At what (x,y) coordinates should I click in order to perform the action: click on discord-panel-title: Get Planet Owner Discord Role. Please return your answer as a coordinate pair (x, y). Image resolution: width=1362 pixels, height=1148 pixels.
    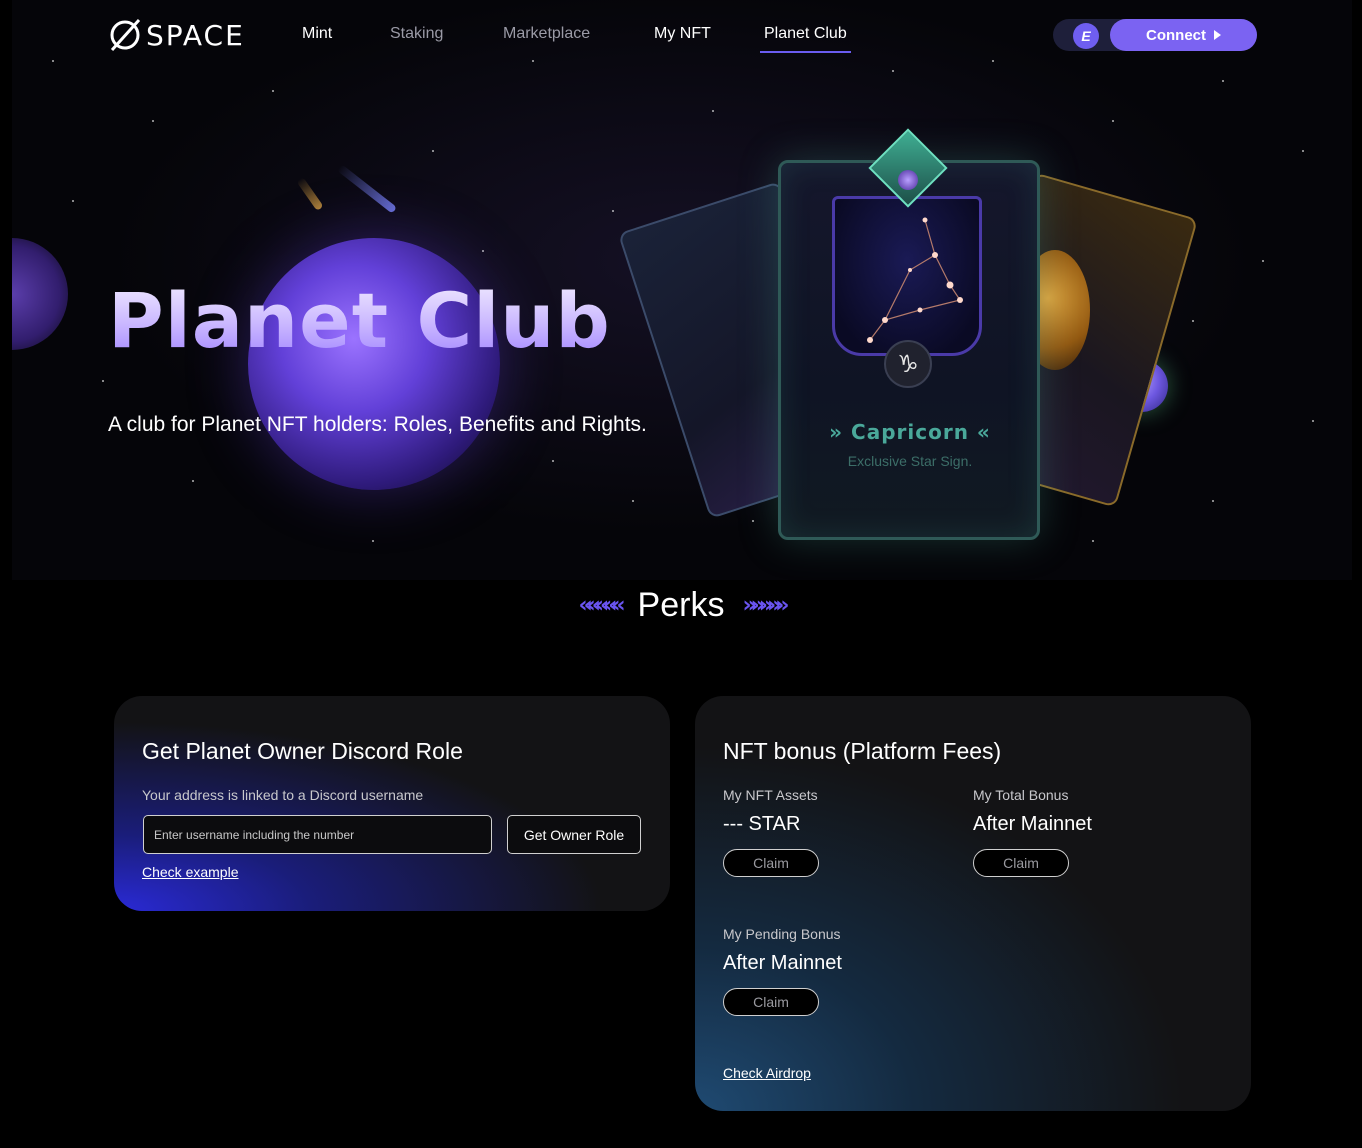
    Looking at the image, I should click on (302, 751).